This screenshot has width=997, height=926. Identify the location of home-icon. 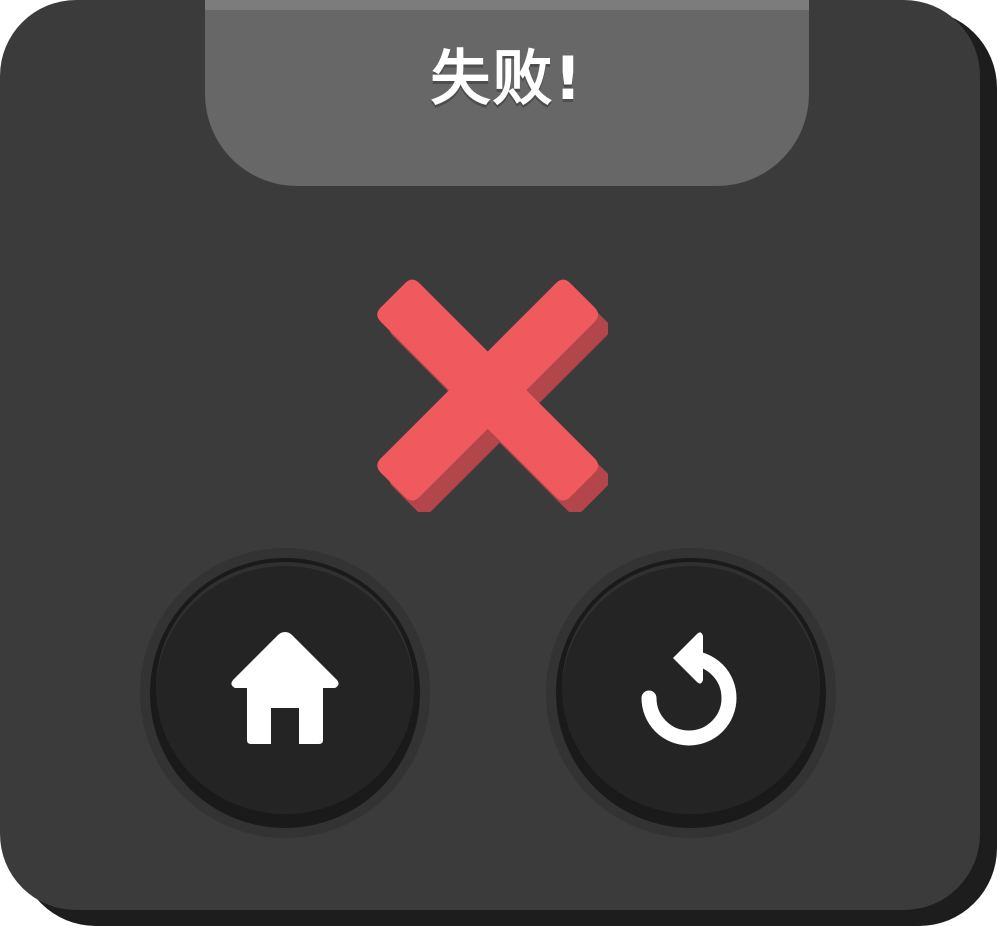
(285, 688).